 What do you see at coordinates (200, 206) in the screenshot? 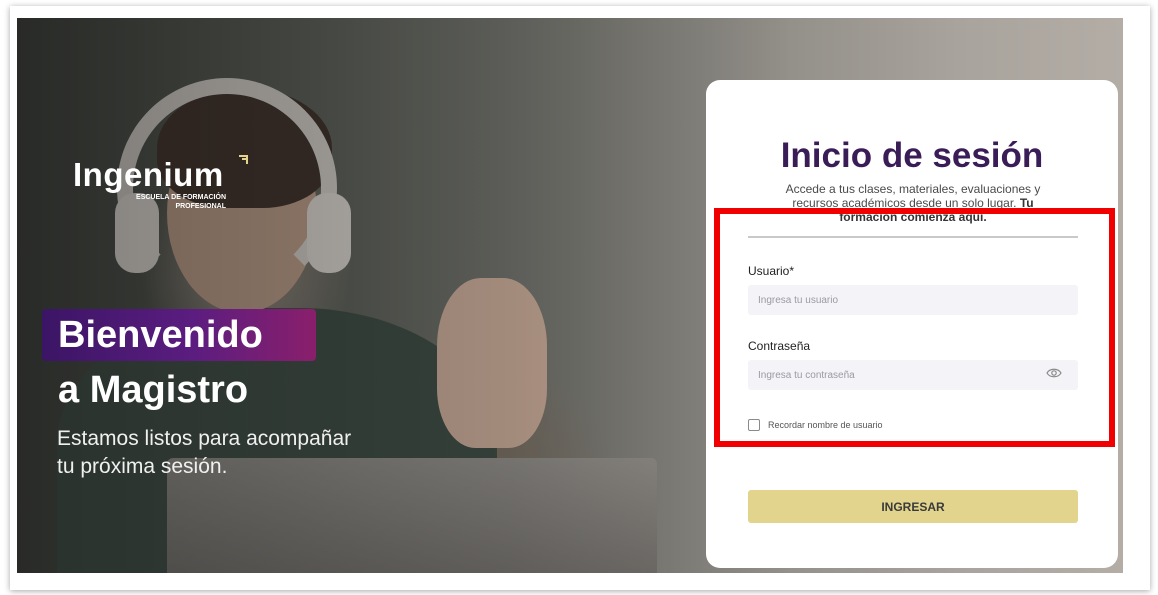
I see `logo-subtitle-line2: PROFESIONAL` at bounding box center [200, 206].